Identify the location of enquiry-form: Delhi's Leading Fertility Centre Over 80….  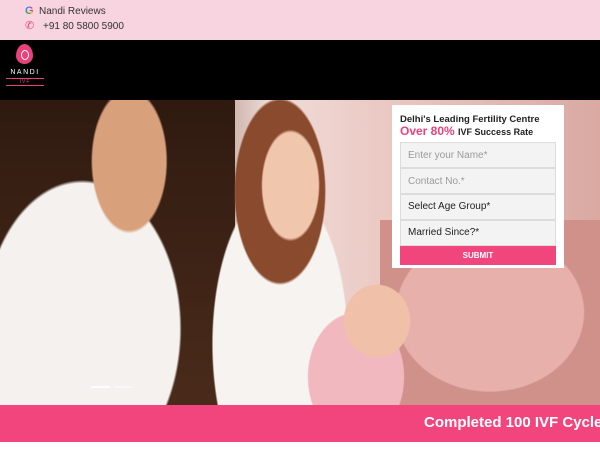
(478, 186).